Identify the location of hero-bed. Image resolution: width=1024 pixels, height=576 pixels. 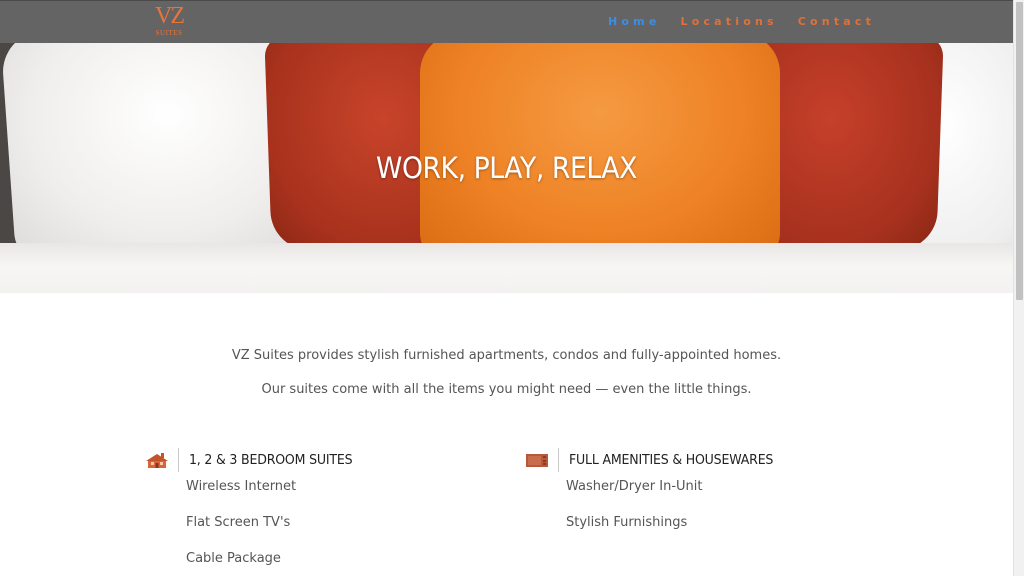
(506, 268).